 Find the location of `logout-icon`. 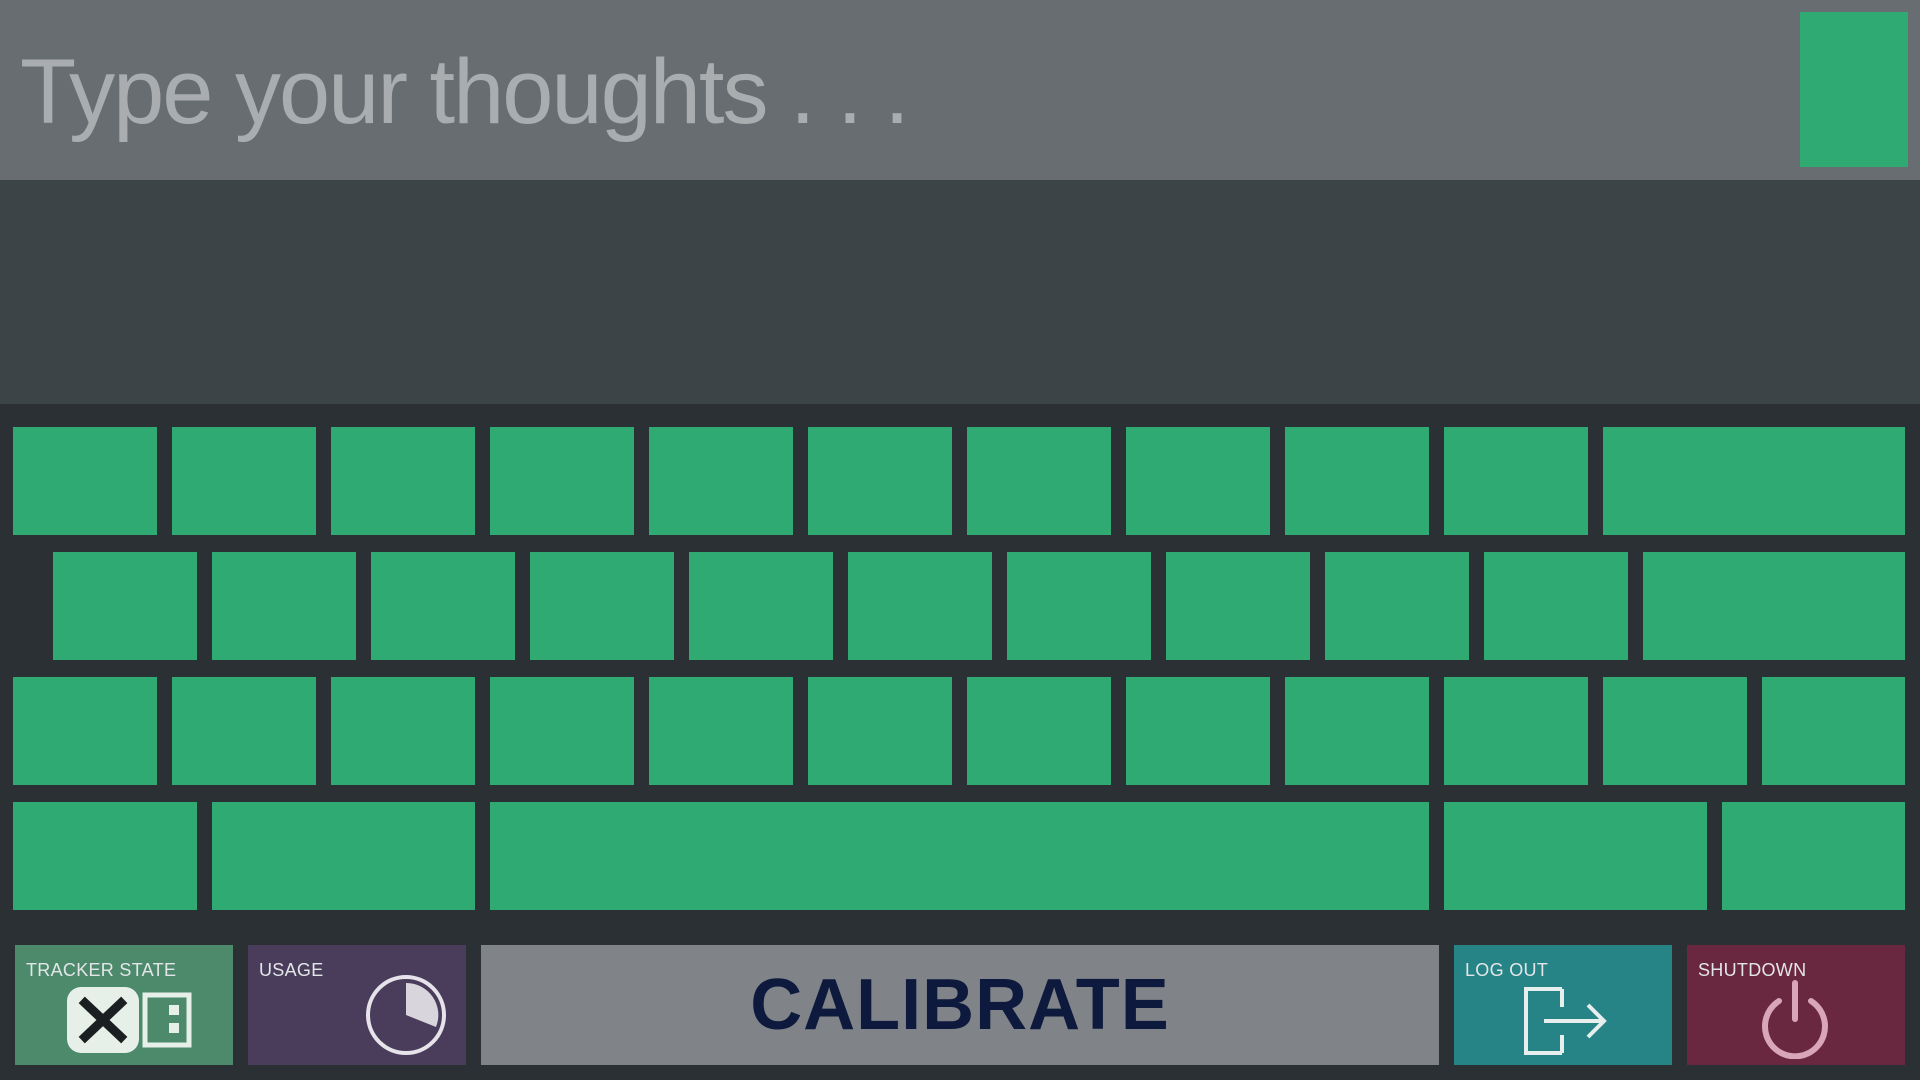

logout-icon is located at coordinates (1565, 1021).